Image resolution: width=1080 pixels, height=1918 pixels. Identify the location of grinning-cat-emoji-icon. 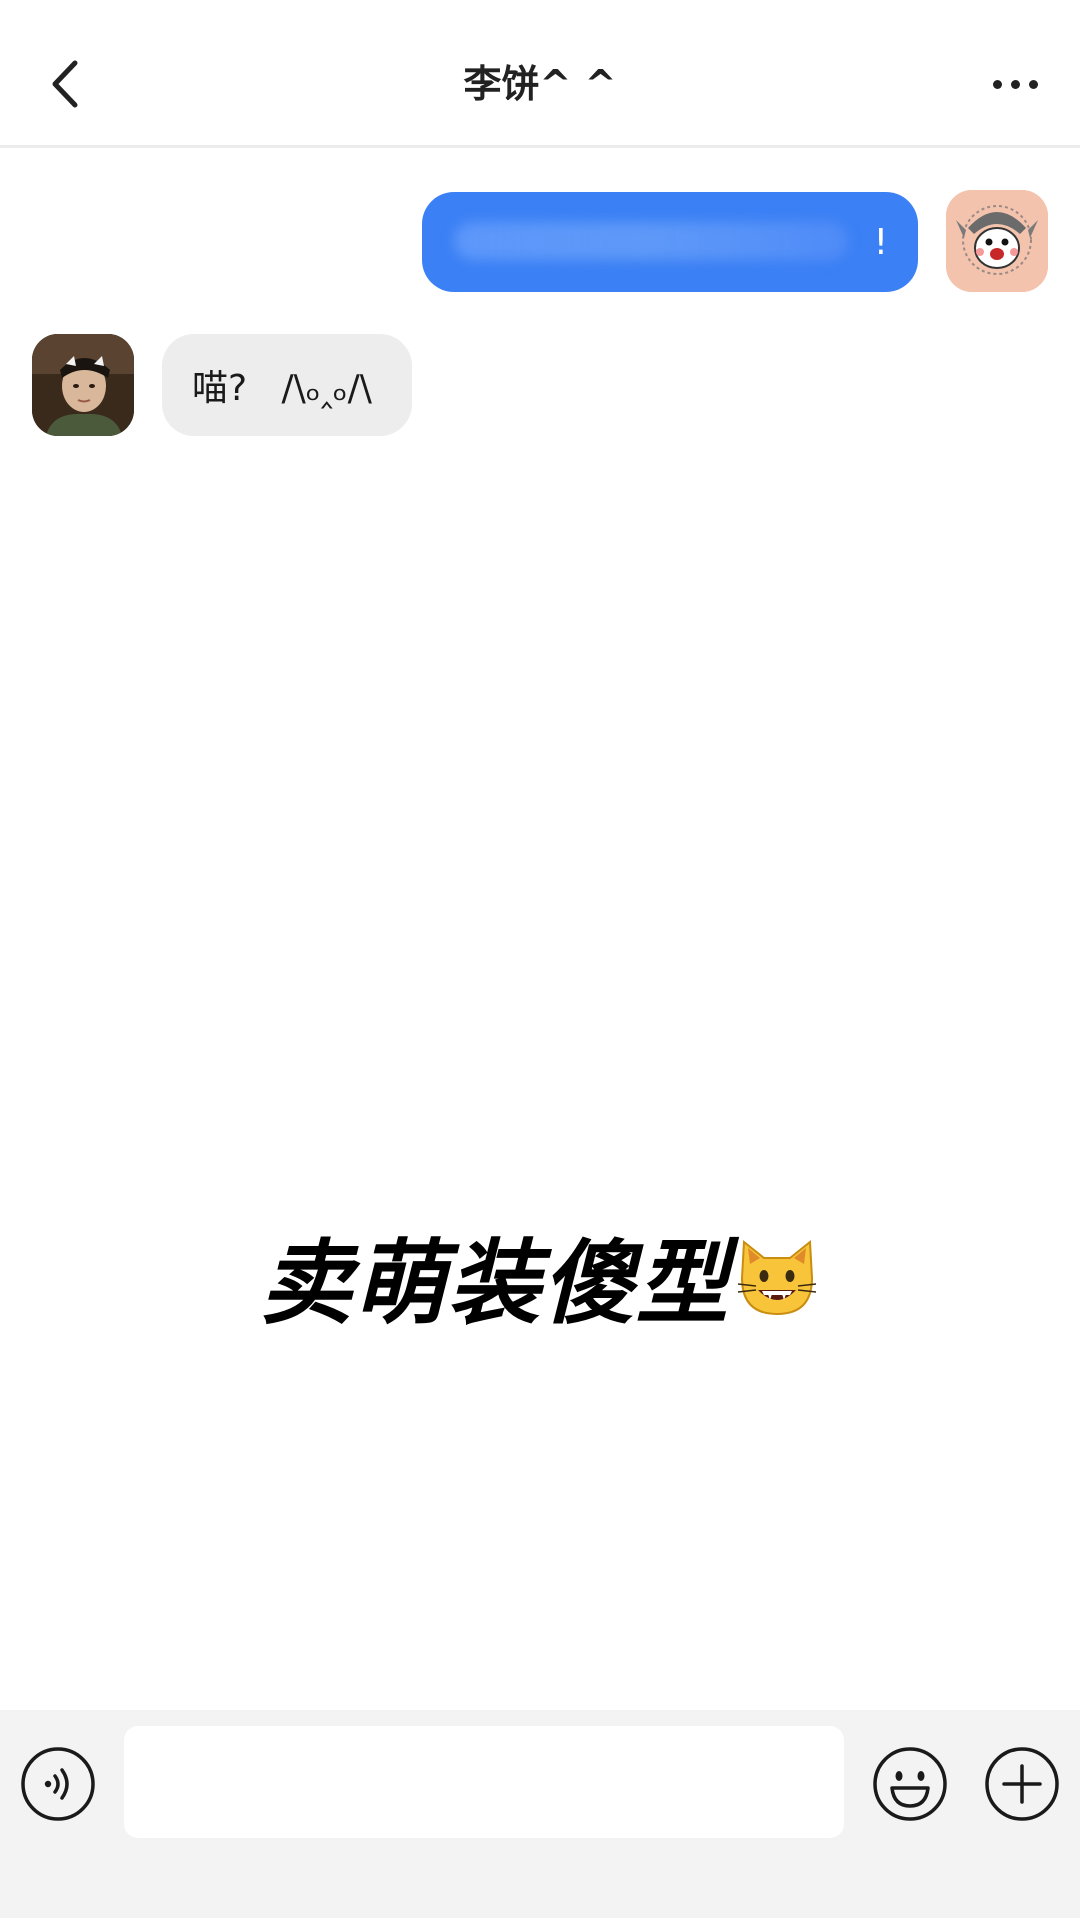
(777, 1278).